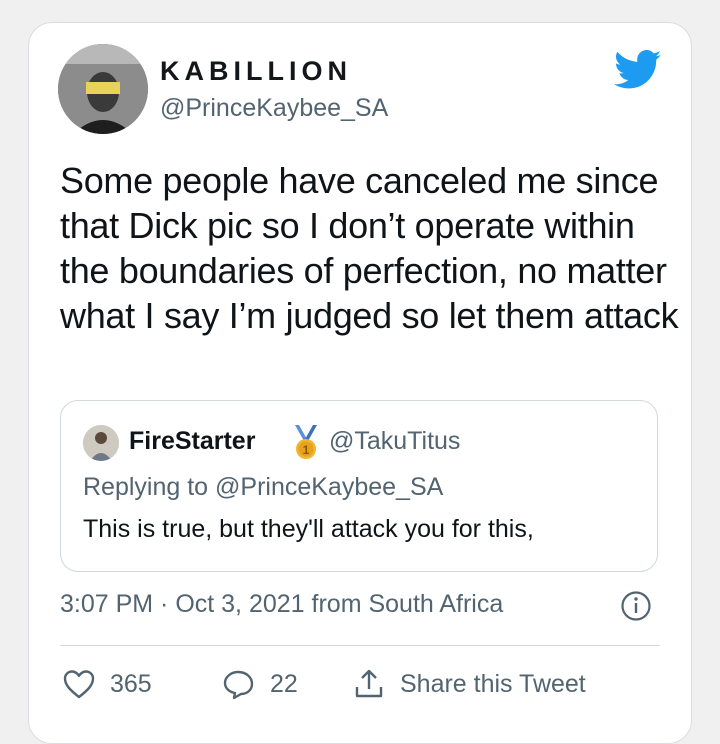  What do you see at coordinates (103, 89) in the screenshot?
I see `avatar` at bounding box center [103, 89].